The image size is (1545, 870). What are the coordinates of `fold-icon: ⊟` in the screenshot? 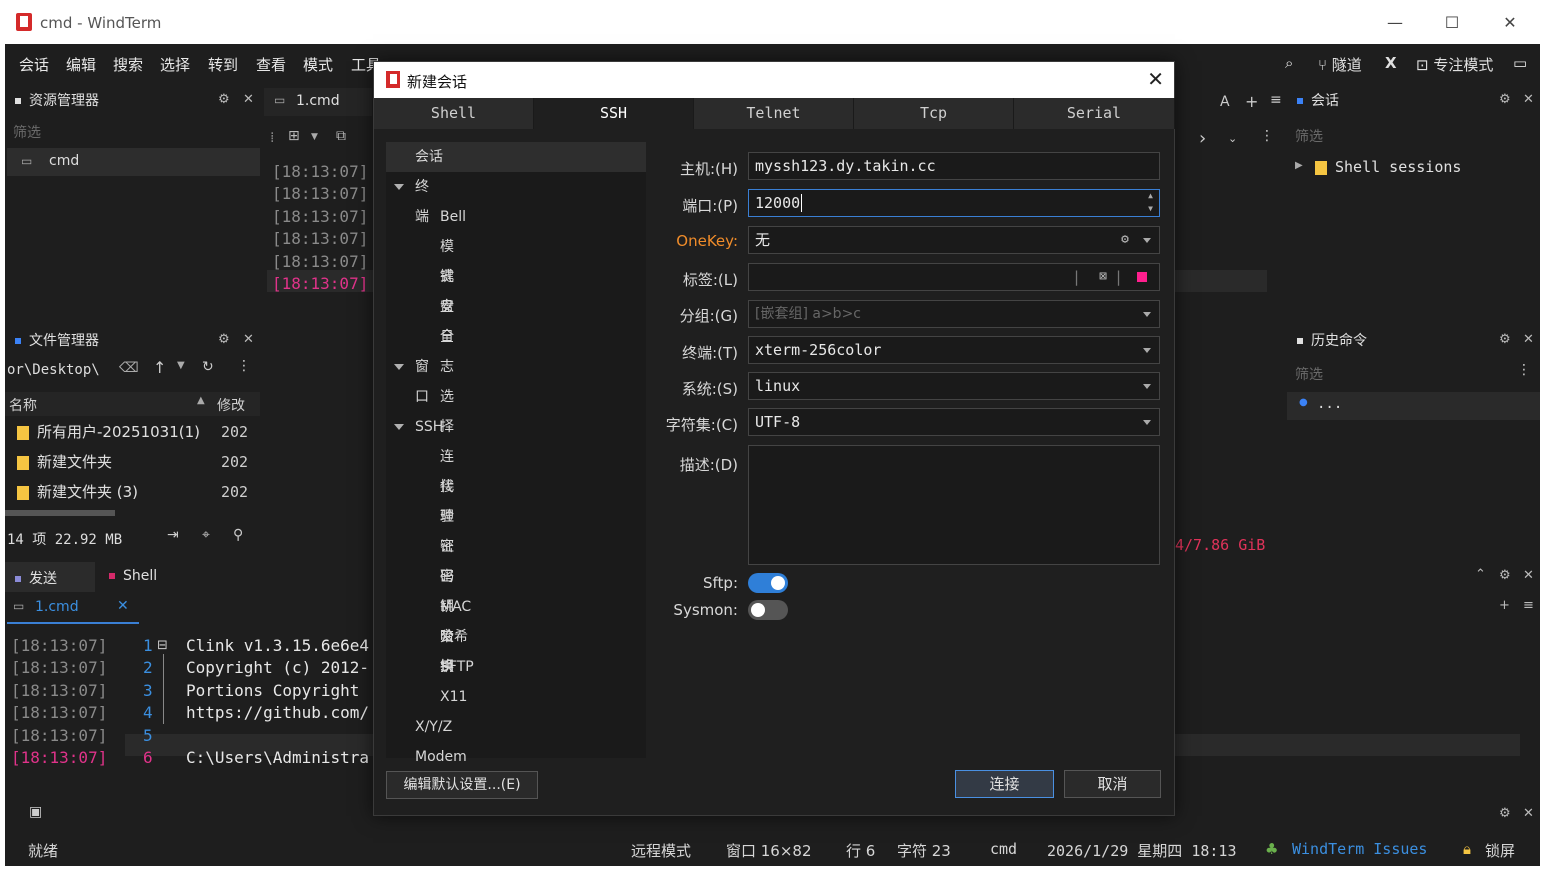 It's located at (162, 645).